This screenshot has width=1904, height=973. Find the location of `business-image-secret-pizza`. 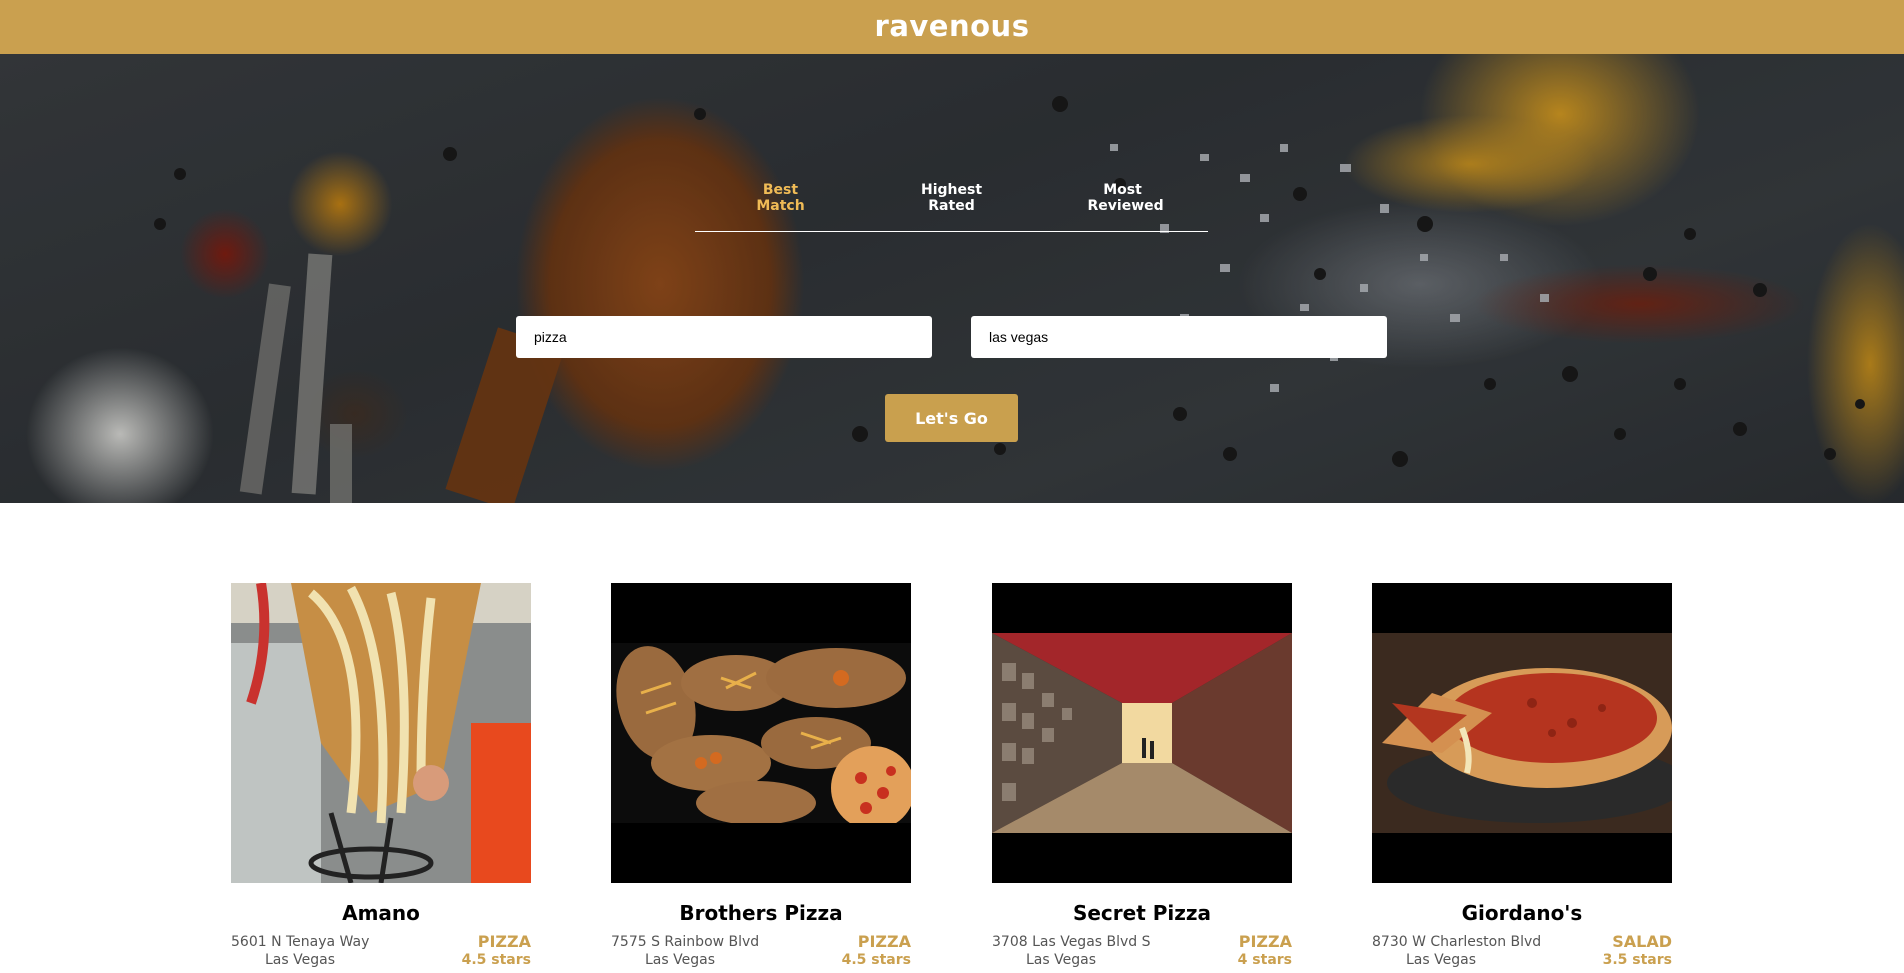

business-image-secret-pizza is located at coordinates (1142, 733).